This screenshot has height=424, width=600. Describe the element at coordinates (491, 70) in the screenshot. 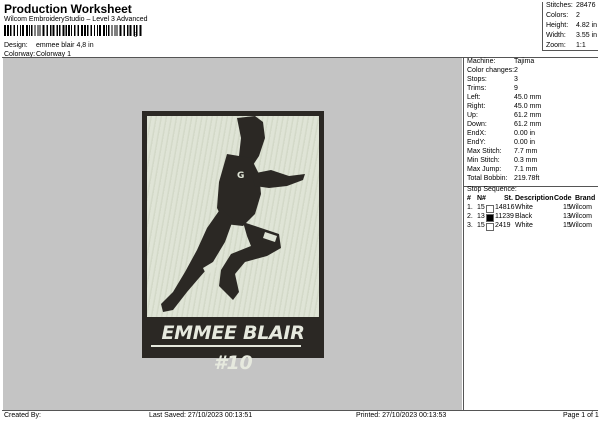

I see `info-label: Color changes:` at that location.